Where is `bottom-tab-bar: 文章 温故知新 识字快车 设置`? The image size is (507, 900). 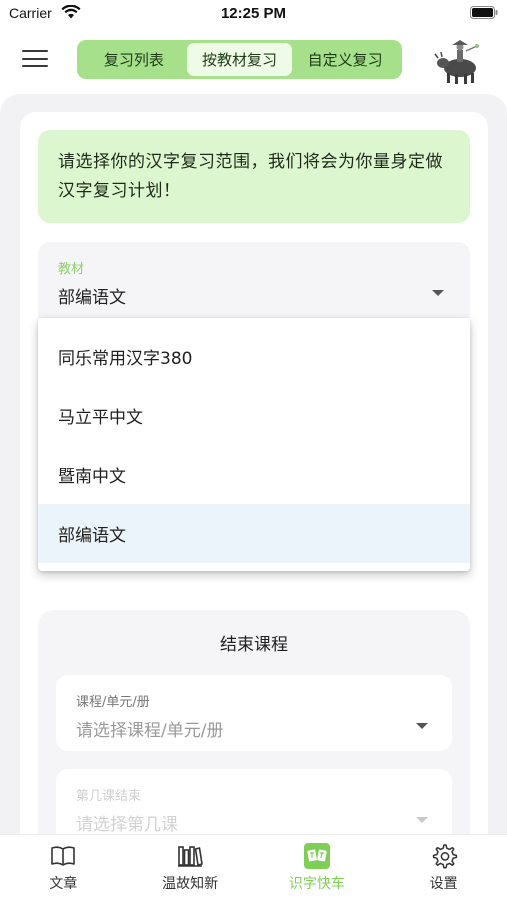
bottom-tab-bar: 文章 温故知新 识字快车 设置 is located at coordinates (253, 867).